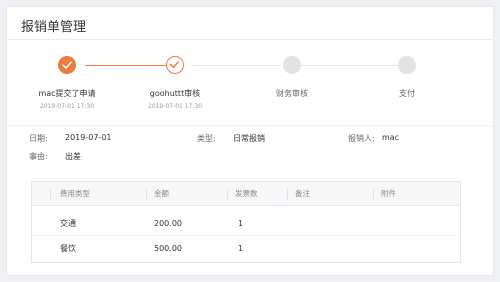  I want to click on cell-amount: 500.00, so click(168, 248).